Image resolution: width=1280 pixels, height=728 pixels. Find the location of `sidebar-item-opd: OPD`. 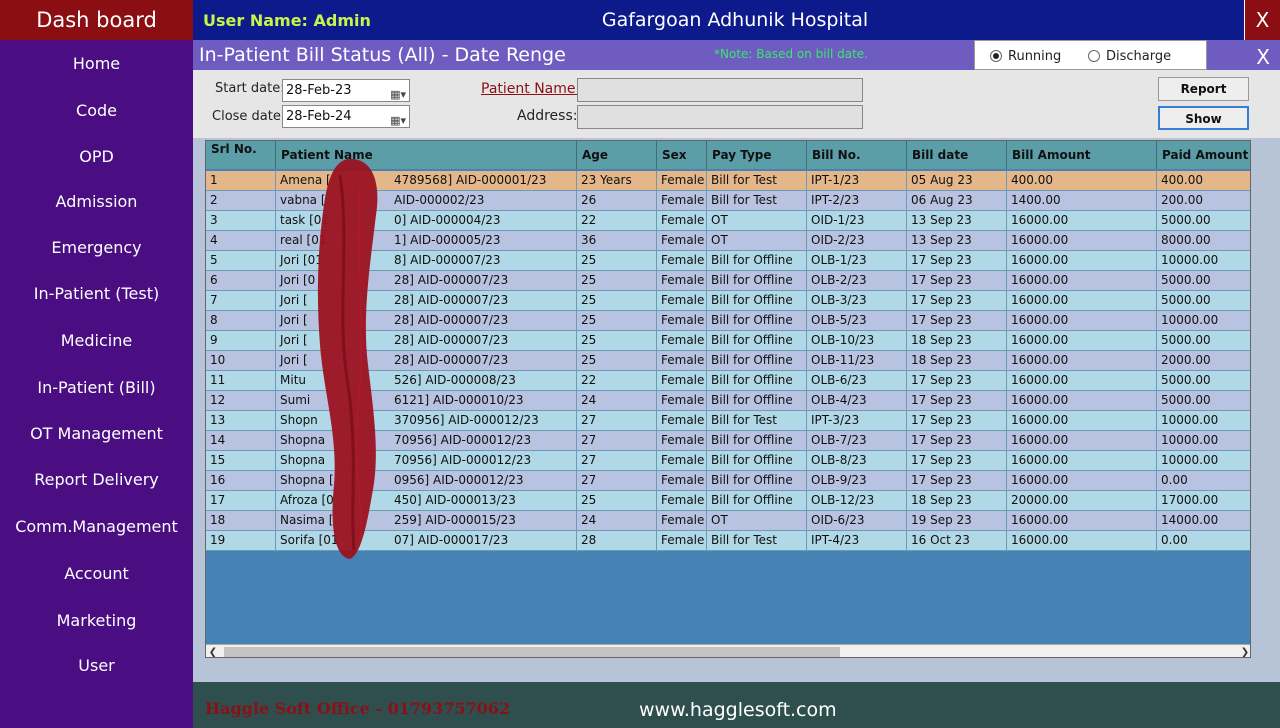

sidebar-item-opd: OPD is located at coordinates (96, 156).